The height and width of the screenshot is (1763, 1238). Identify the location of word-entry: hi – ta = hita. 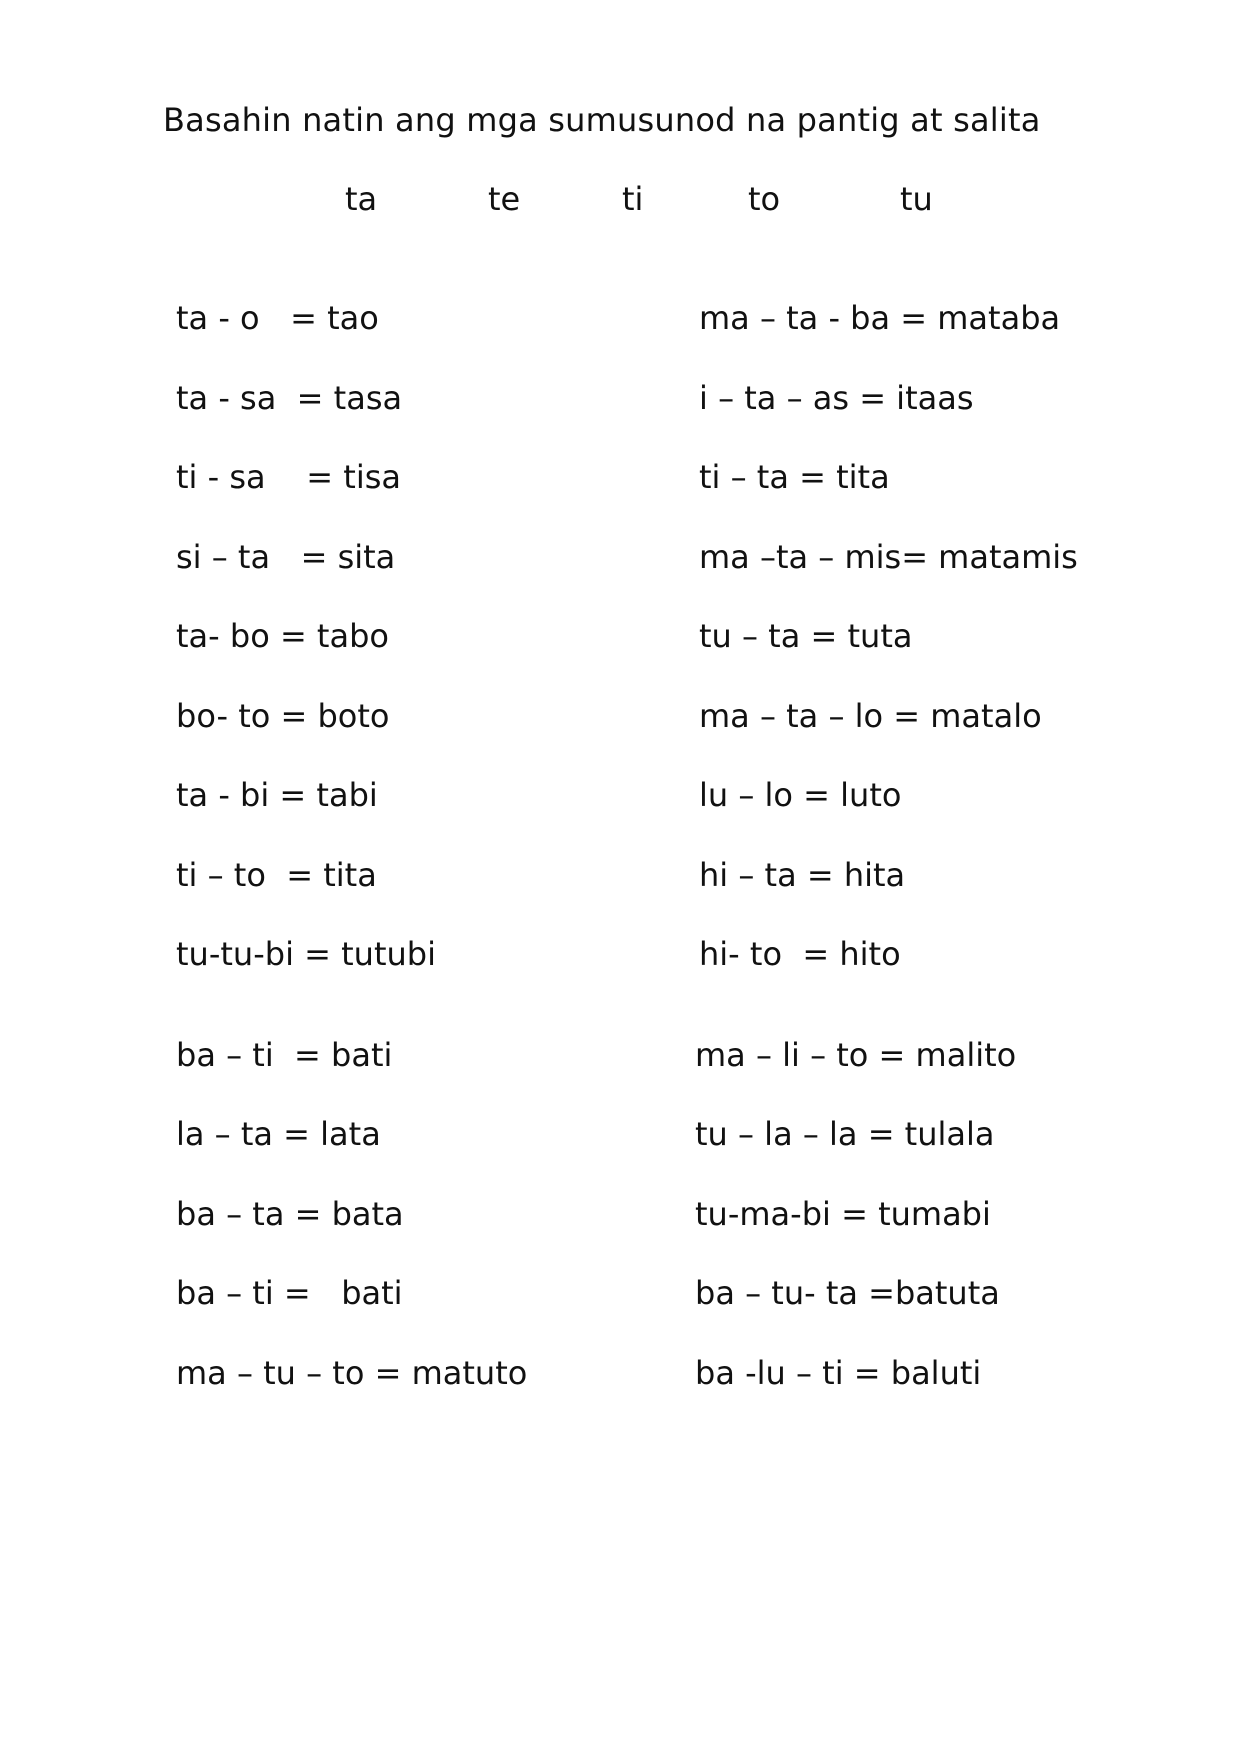
(802, 875).